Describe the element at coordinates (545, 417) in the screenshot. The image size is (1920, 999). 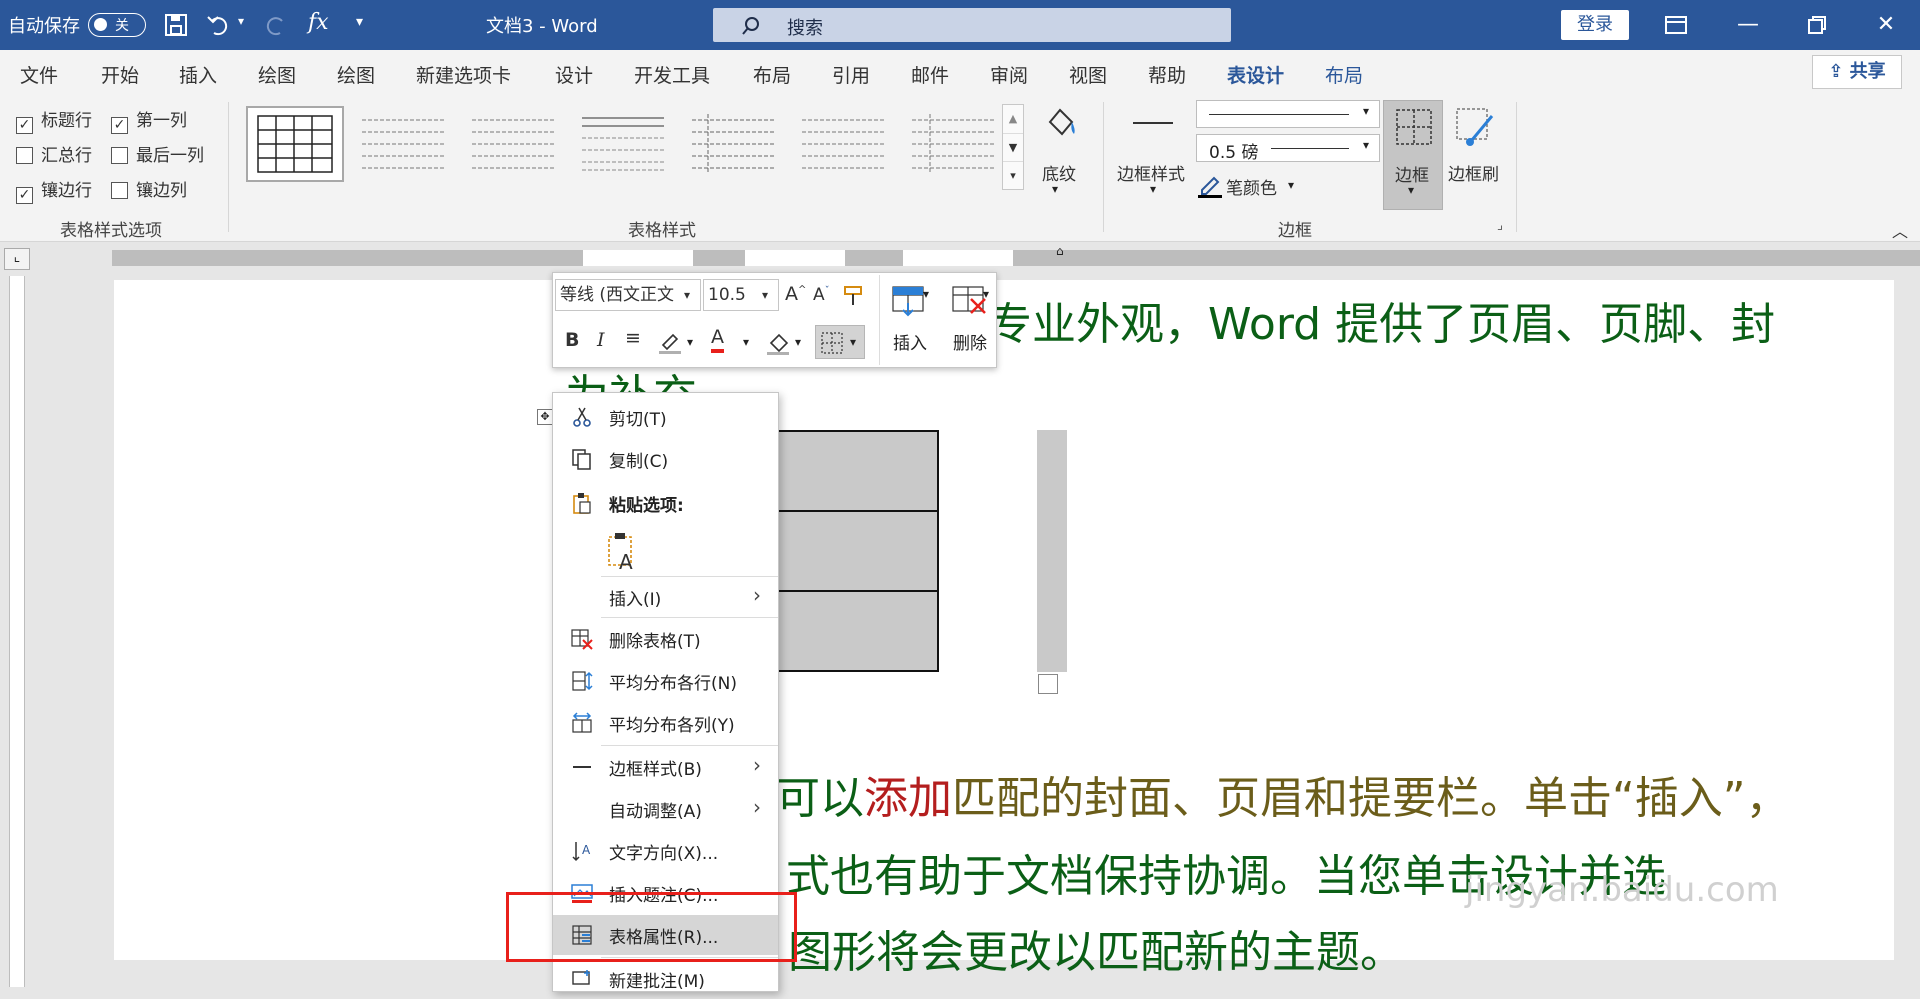
I see `table-move-handle-icon: ✥` at that location.